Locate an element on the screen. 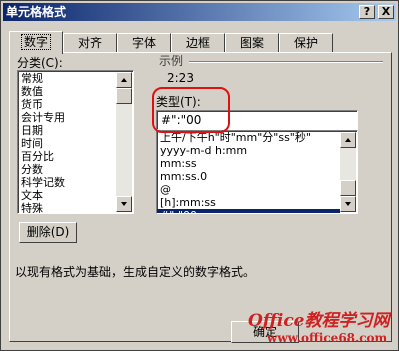 This screenshot has height=351, width=399. sample-label: 示例 is located at coordinates (171, 61).